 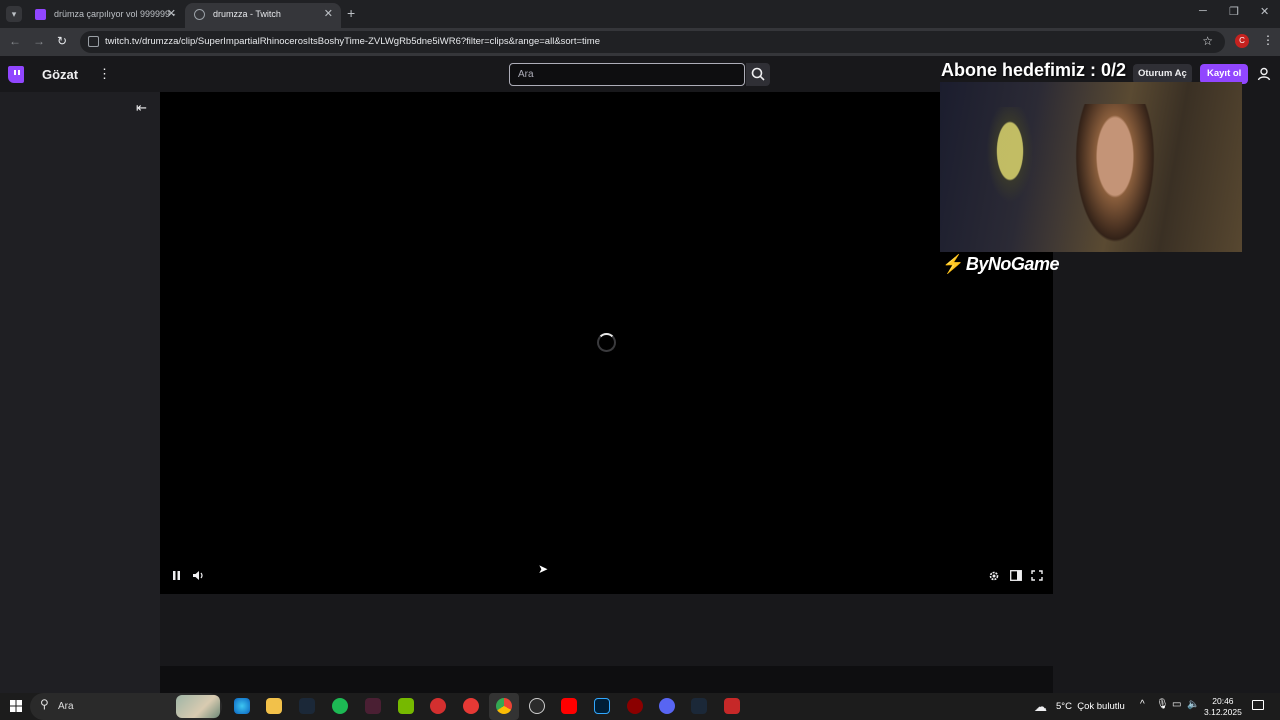 What do you see at coordinates (16, 706) in the screenshot?
I see `windows-start-icon` at bounding box center [16, 706].